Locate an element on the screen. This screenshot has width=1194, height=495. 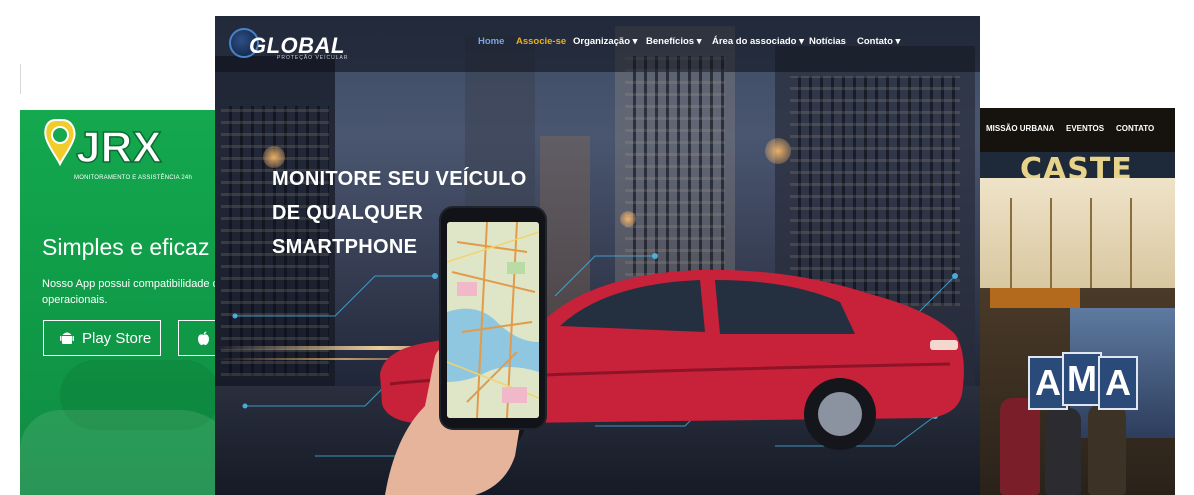
protest-sign-letter: M is located at coordinates (1082, 379).